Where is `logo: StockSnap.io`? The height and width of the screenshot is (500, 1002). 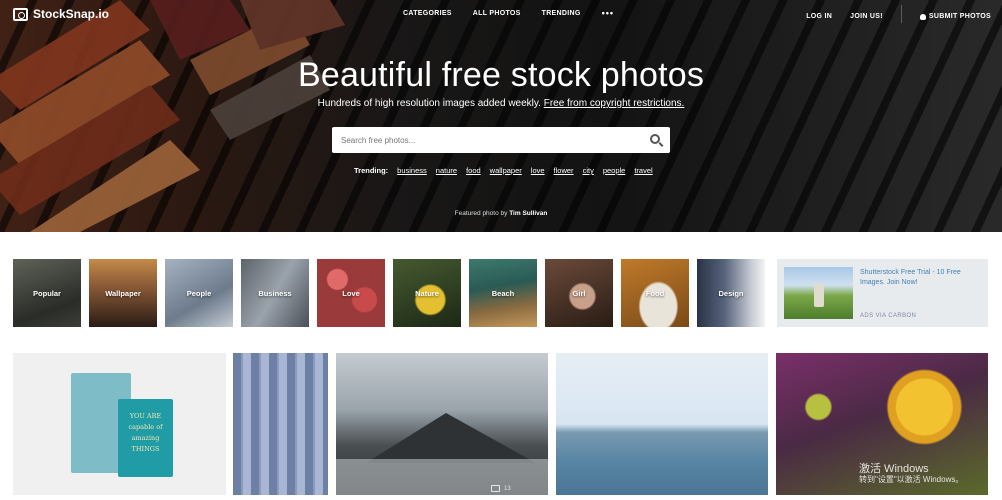
logo: StockSnap.io is located at coordinates (61, 14).